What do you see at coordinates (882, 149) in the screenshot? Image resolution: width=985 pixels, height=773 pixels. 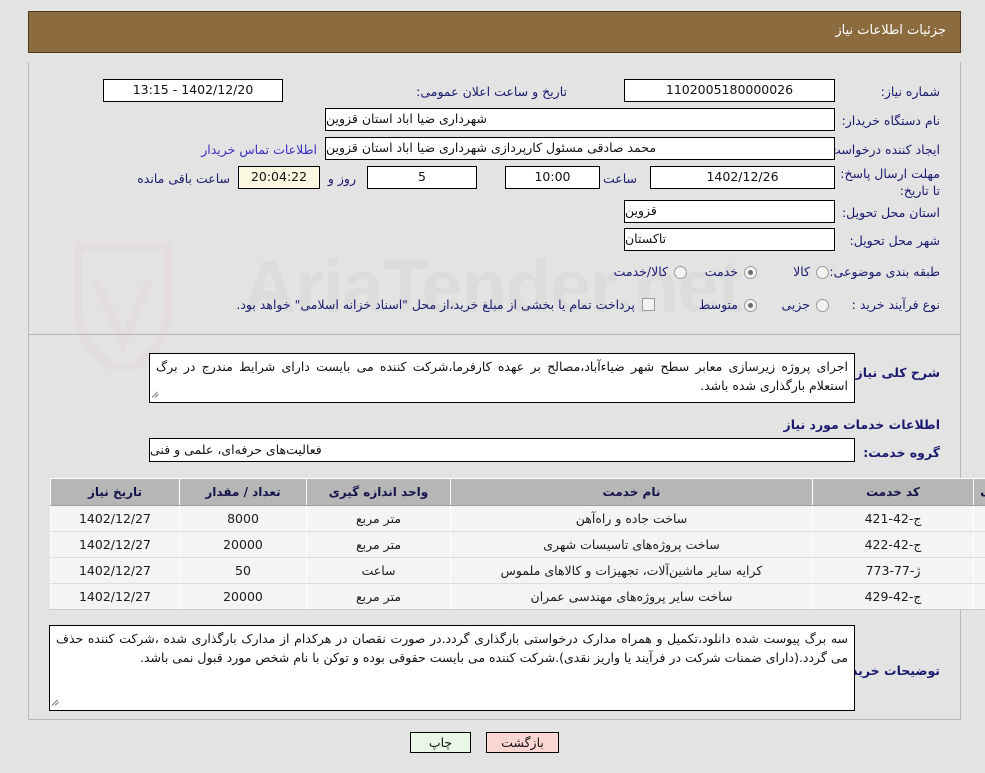 I see `requester-label: ایجاد کننده درخواست:` at bounding box center [882, 149].